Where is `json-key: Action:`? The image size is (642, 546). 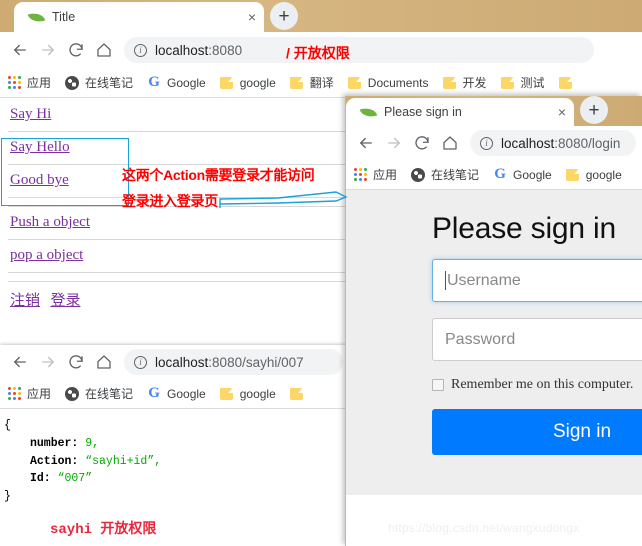
json-key: Action: is located at coordinates (54, 461).